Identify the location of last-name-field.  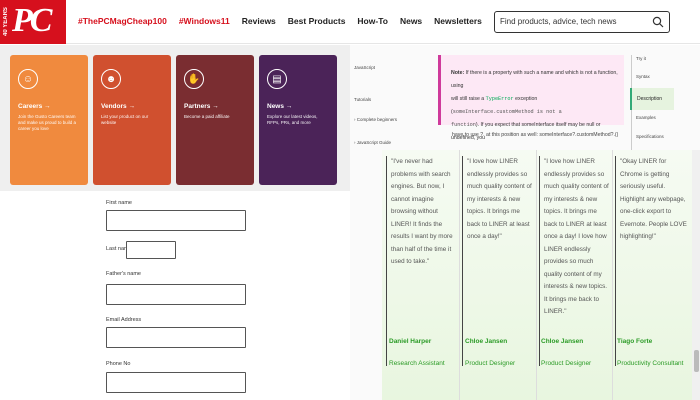
(151, 250).